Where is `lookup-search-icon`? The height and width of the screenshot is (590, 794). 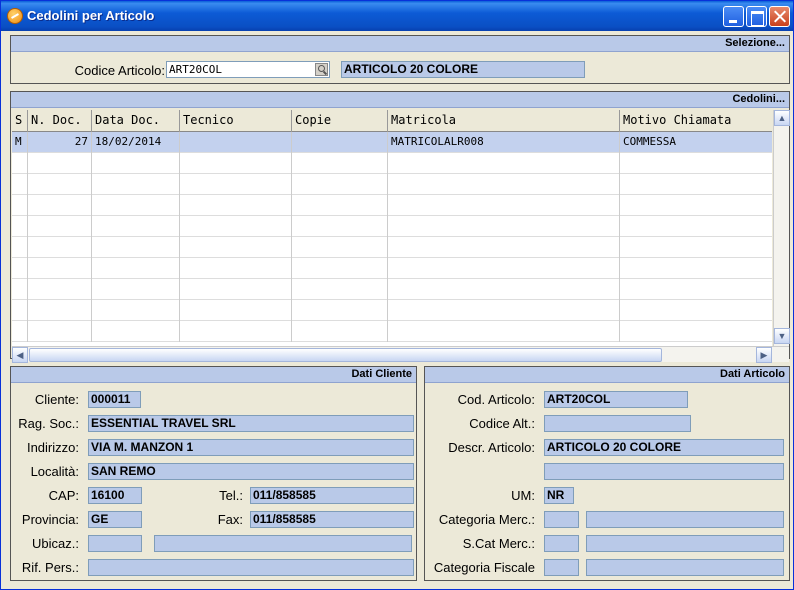
lookup-search-icon is located at coordinates (321, 69).